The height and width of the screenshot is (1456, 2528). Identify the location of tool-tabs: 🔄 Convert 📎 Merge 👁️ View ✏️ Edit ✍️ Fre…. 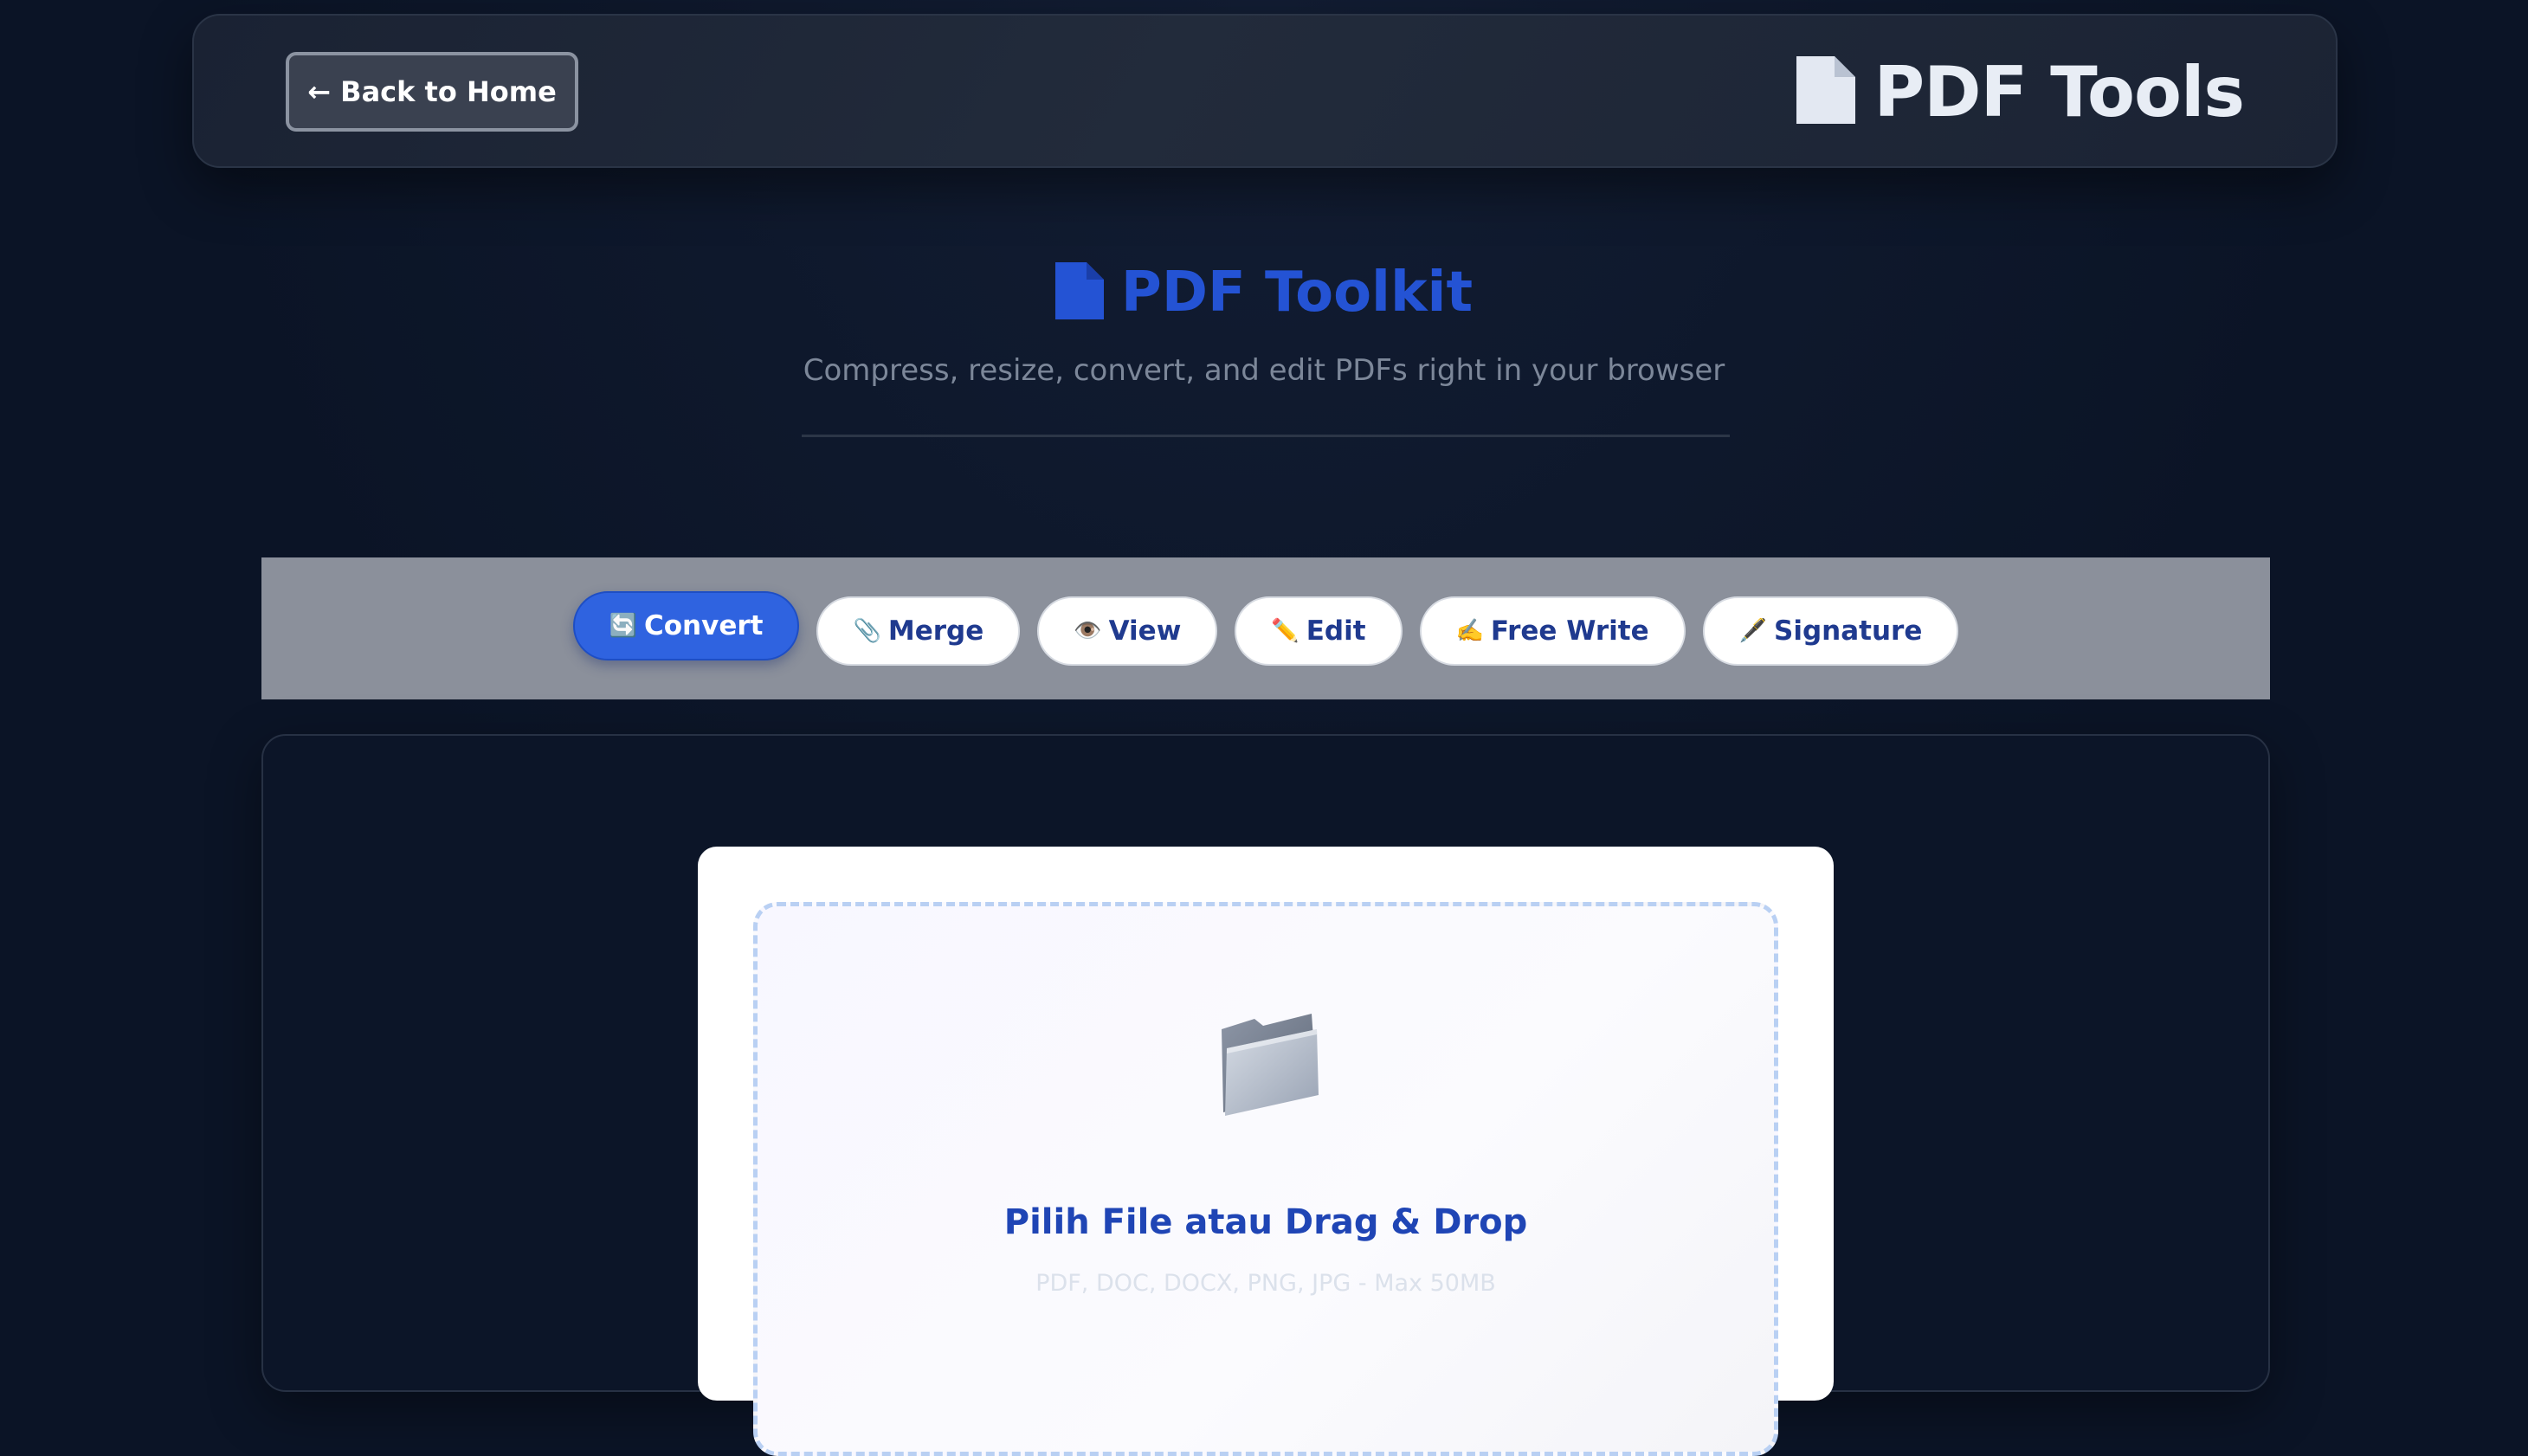
(1265, 628).